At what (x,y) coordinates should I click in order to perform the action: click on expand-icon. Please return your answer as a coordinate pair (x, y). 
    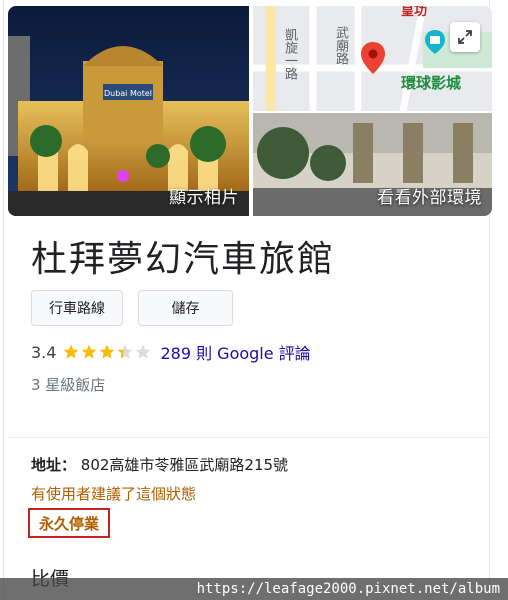
    Looking at the image, I should click on (465, 37).